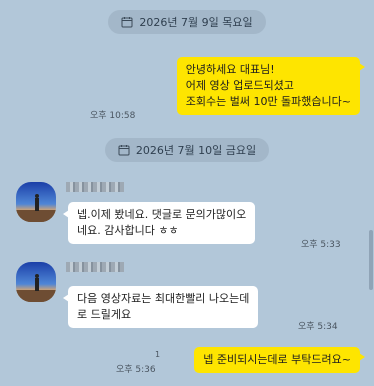 The image size is (374, 386). I want to click on message-time: 오후 5:34, so click(318, 327).